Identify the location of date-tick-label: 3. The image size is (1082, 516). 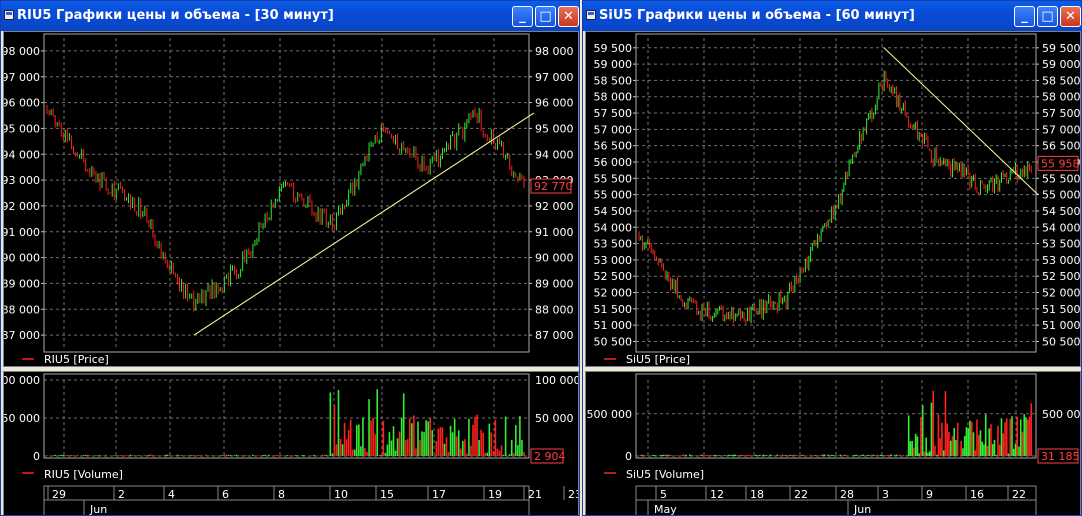
(885, 494).